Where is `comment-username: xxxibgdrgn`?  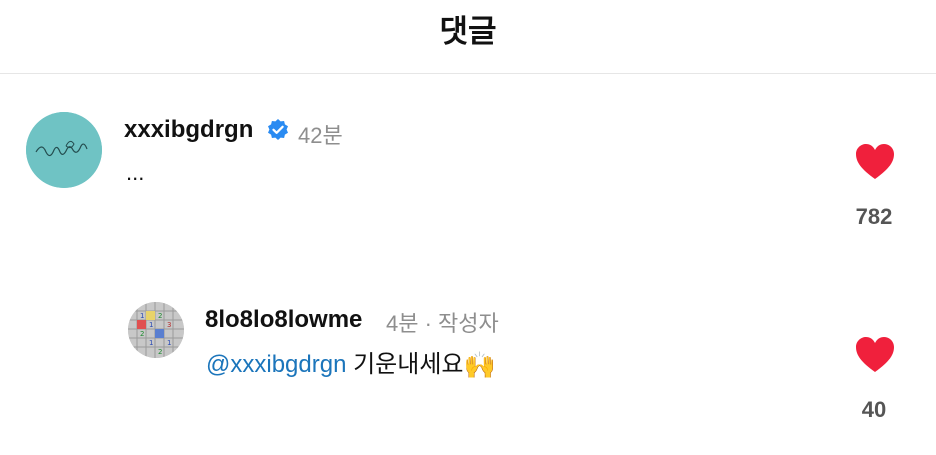
comment-username: xxxibgdrgn is located at coordinates (188, 130).